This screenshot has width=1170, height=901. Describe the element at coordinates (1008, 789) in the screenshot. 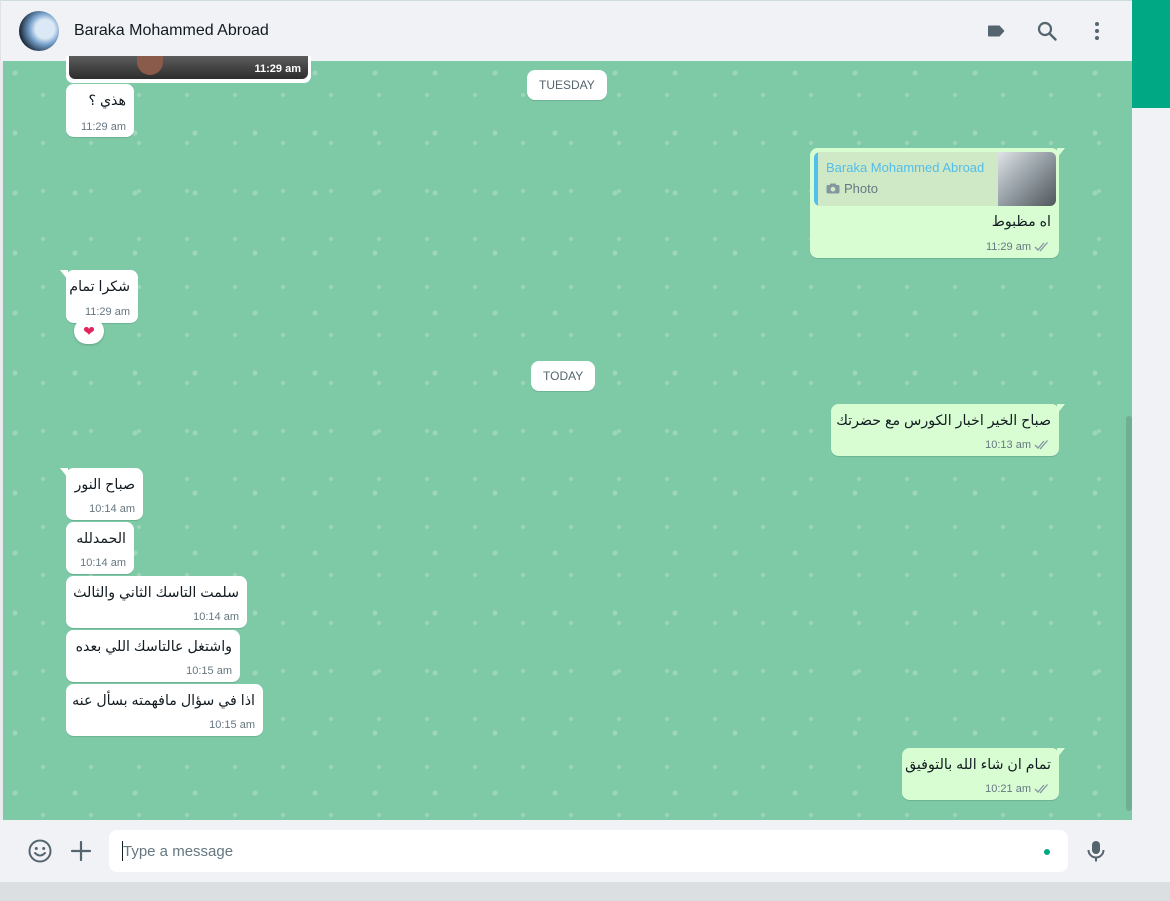

I see `message-time: 10:21 am` at that location.